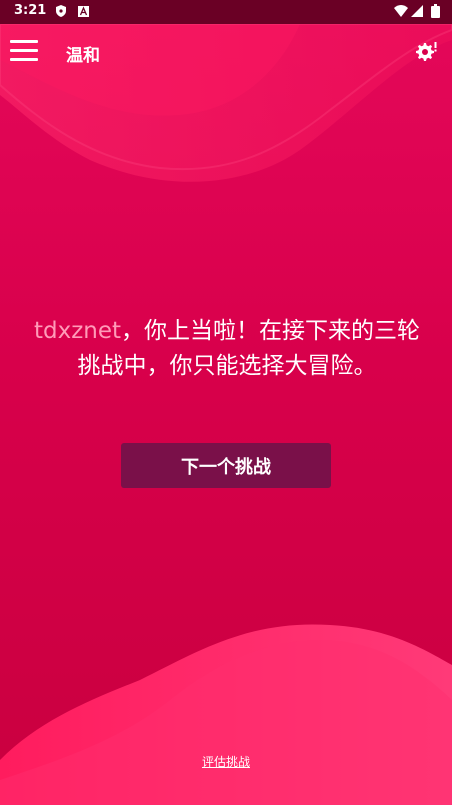 The height and width of the screenshot is (805, 452). What do you see at coordinates (30, 10) in the screenshot?
I see `status-time: 3:21` at bounding box center [30, 10].